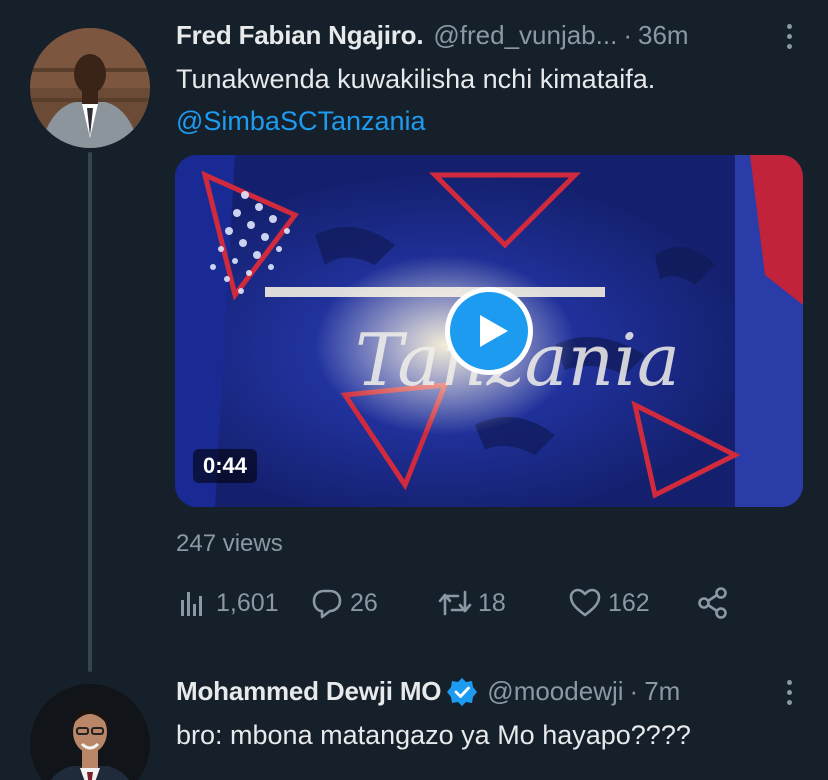 Image resolution: width=828 pixels, height=780 pixels. I want to click on like-count: 162, so click(629, 602).